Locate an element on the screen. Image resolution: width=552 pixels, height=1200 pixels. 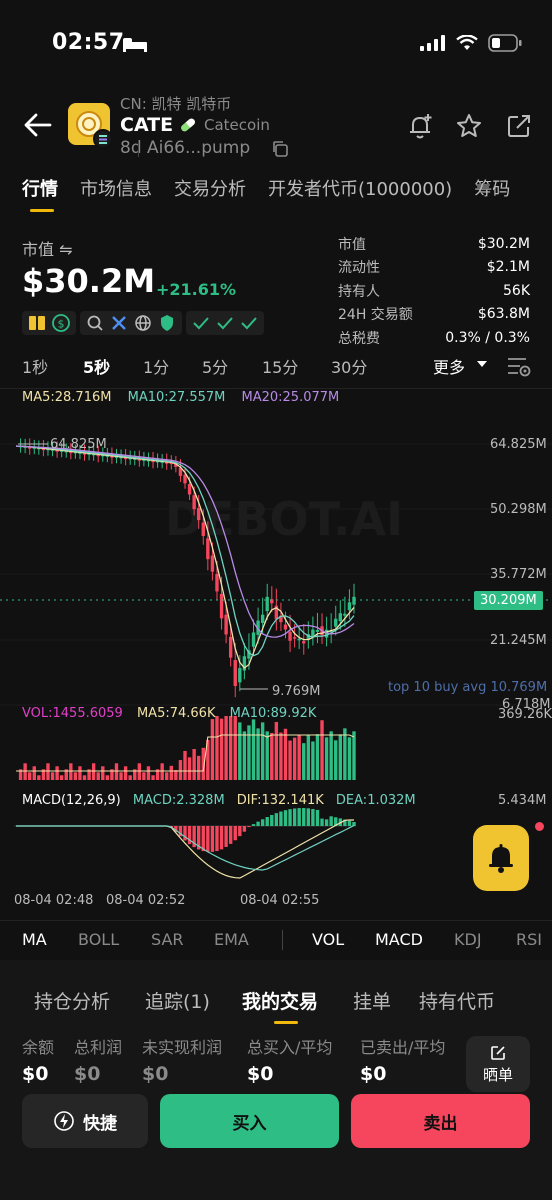
star-icon is located at coordinates (469, 126).